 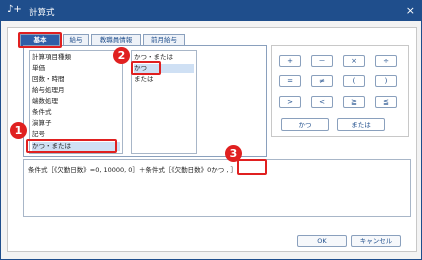 What do you see at coordinates (354, 102) in the screenshot?
I see `greater-equal-key: ≧` at bounding box center [354, 102].